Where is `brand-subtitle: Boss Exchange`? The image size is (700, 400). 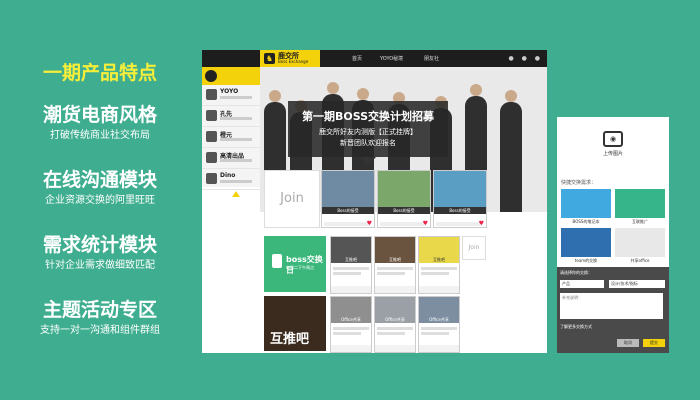
brand-subtitle: Boss Exchange is located at coordinates (293, 61).